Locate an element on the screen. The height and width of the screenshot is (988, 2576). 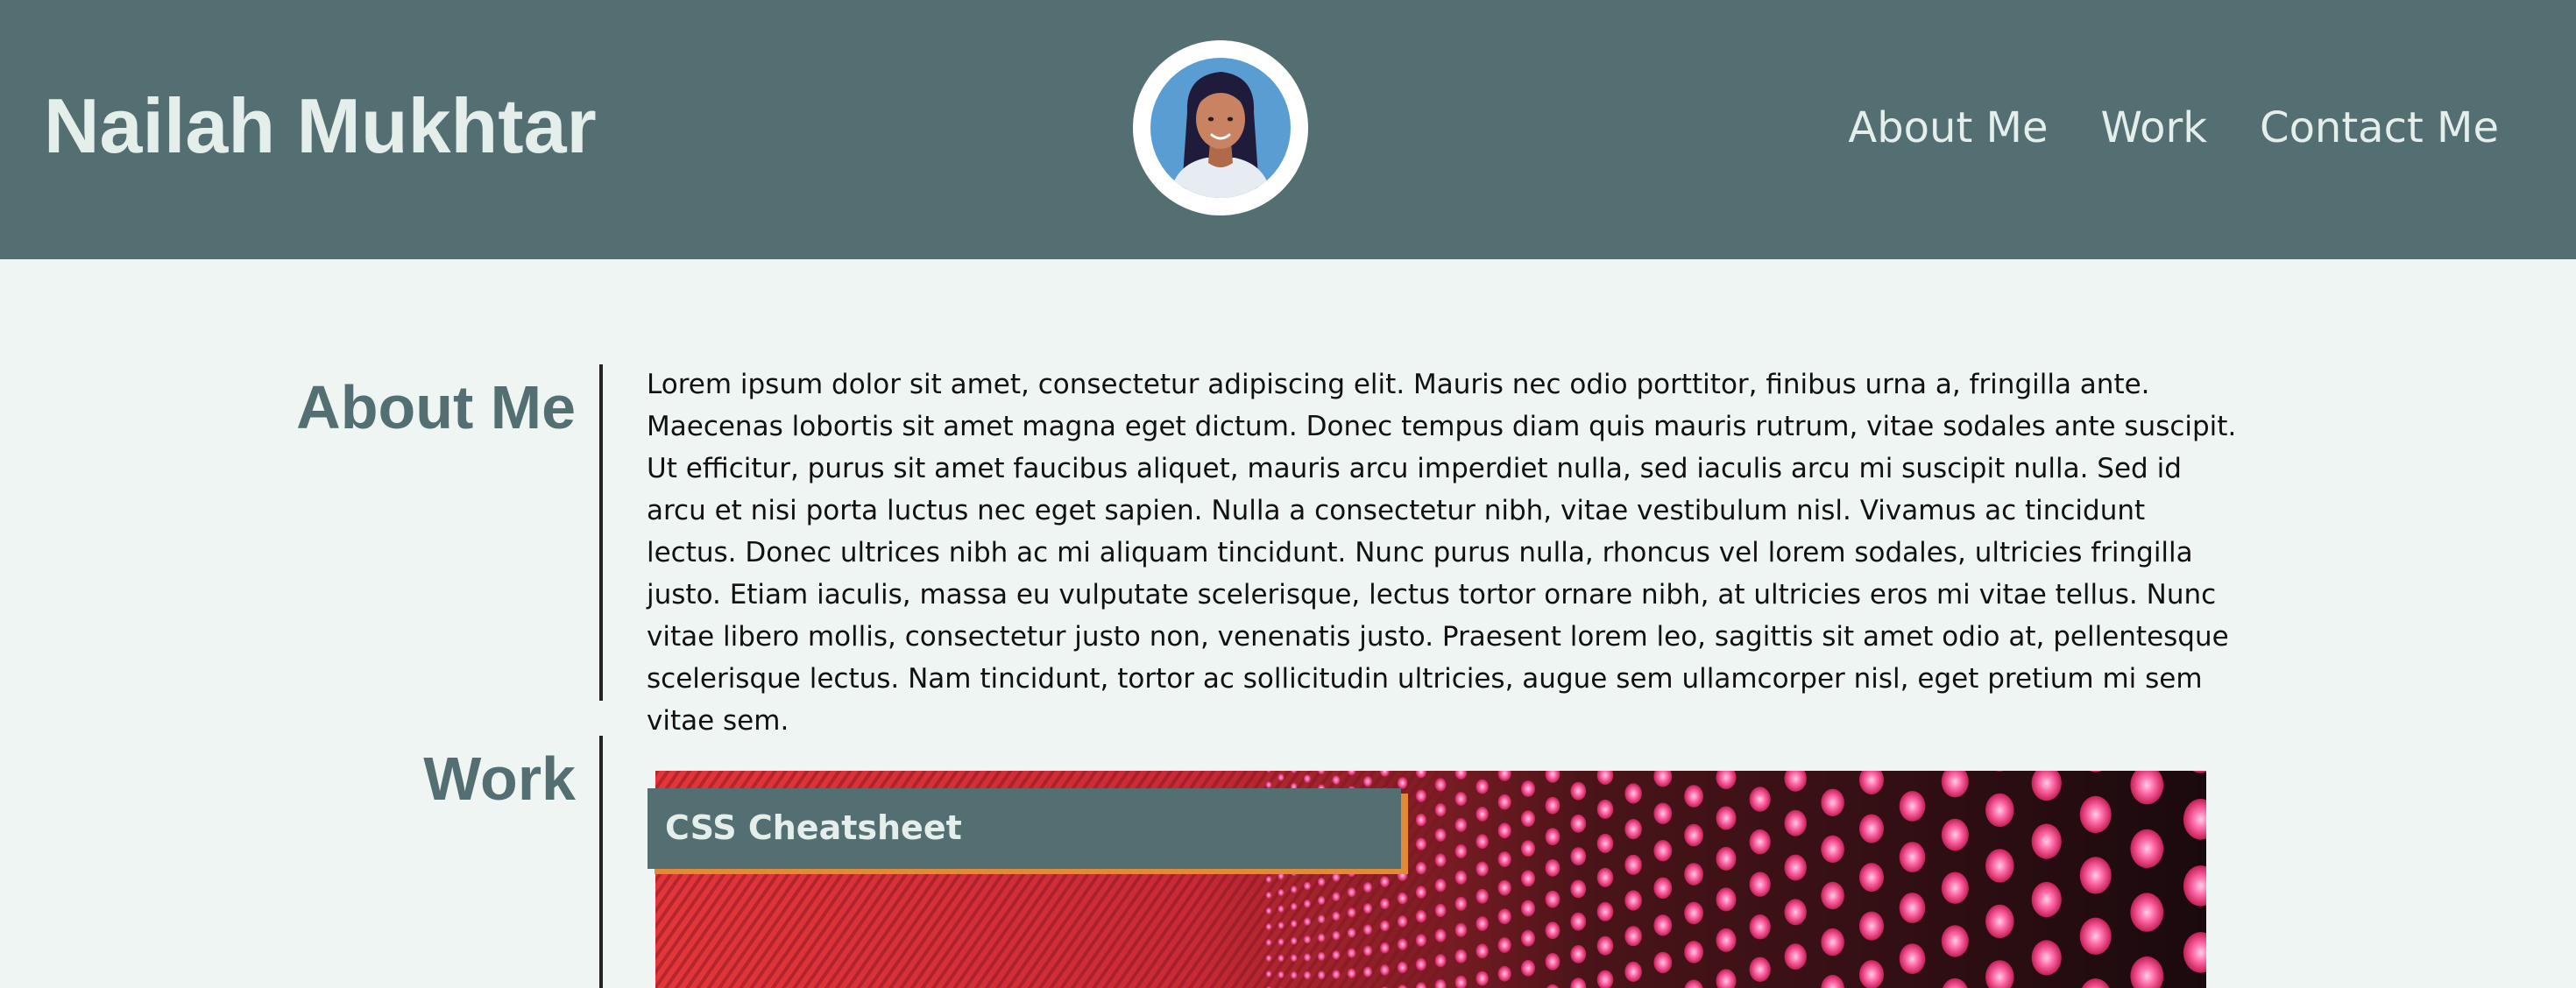
avatar is located at coordinates (1220, 127).